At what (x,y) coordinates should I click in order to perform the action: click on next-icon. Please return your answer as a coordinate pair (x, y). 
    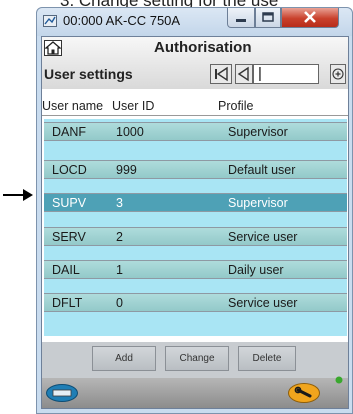
    Looking at the image, I should click on (338, 74).